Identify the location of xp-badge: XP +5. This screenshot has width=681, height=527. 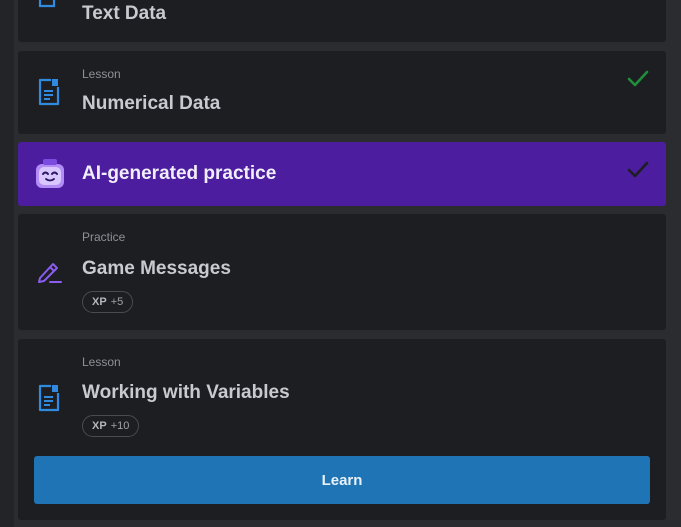
(108, 302).